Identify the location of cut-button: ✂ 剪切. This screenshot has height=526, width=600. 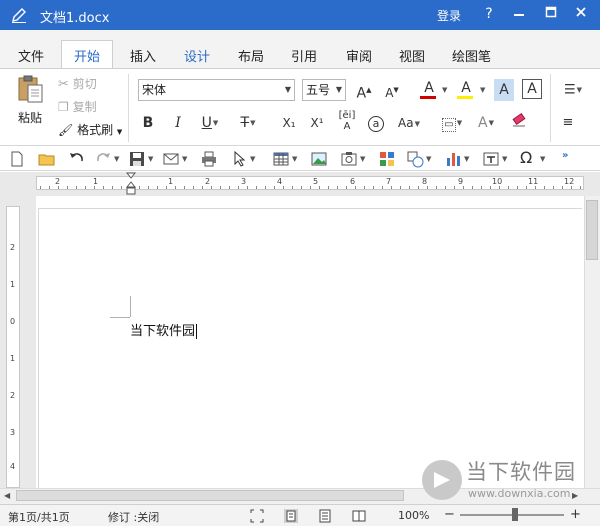
(77, 84).